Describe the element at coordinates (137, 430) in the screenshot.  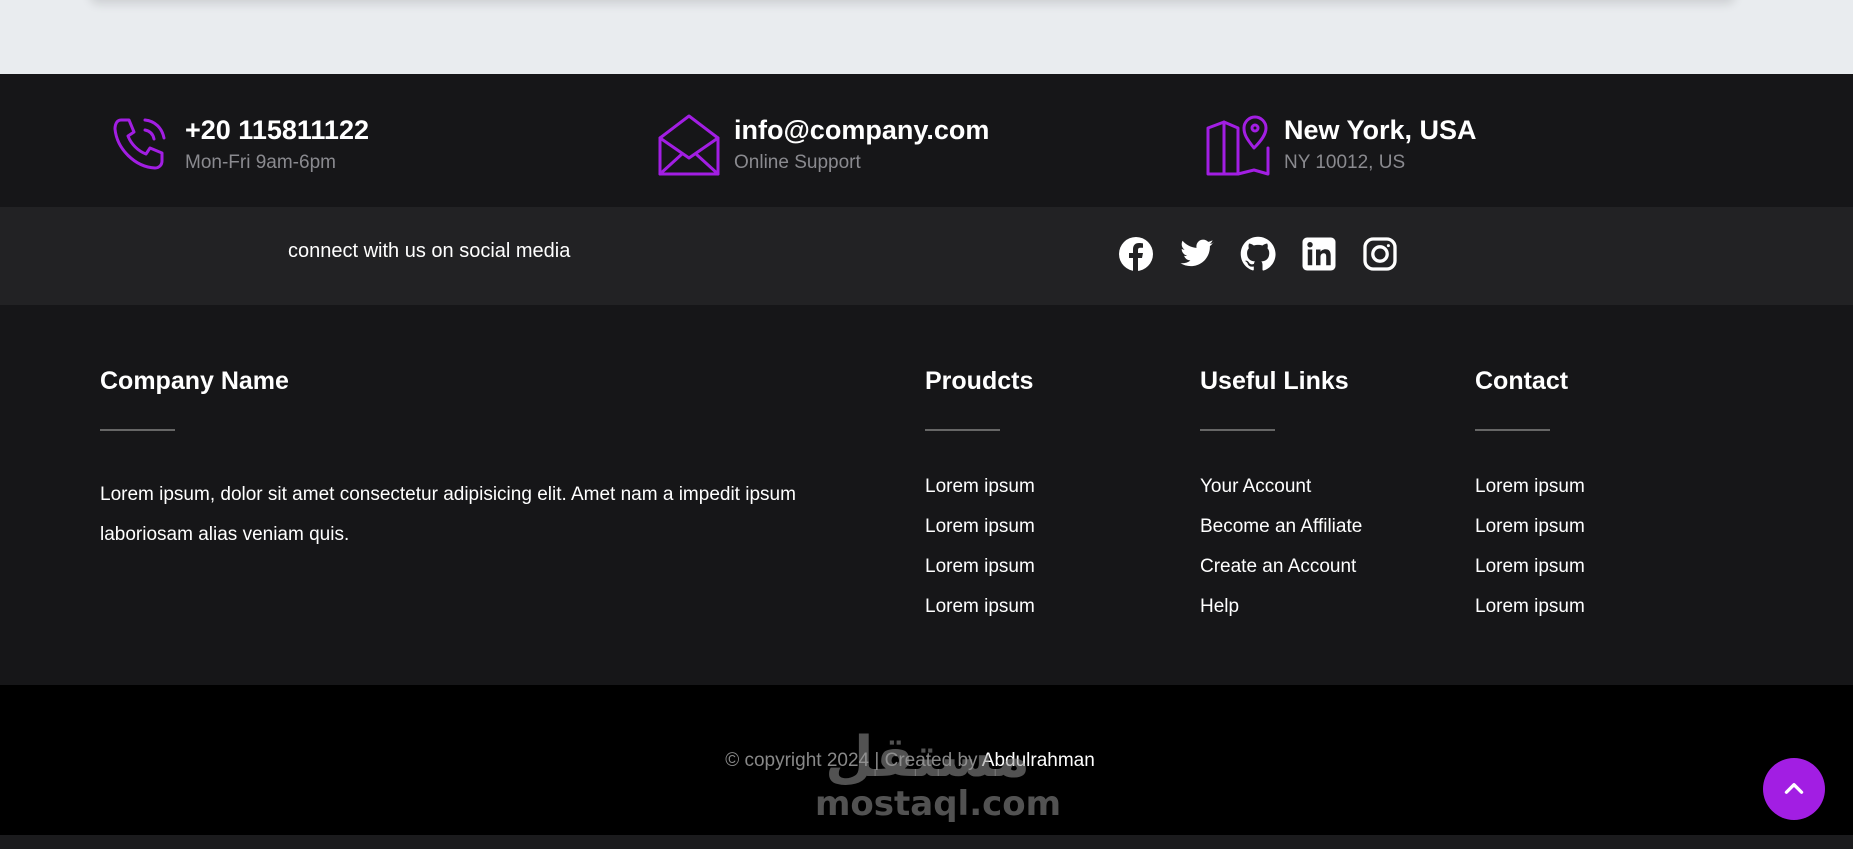
I see `footer-company-underline` at that location.